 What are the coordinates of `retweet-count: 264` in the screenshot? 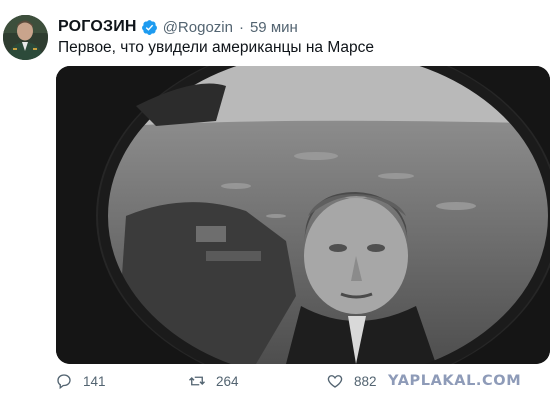 It's located at (227, 381).